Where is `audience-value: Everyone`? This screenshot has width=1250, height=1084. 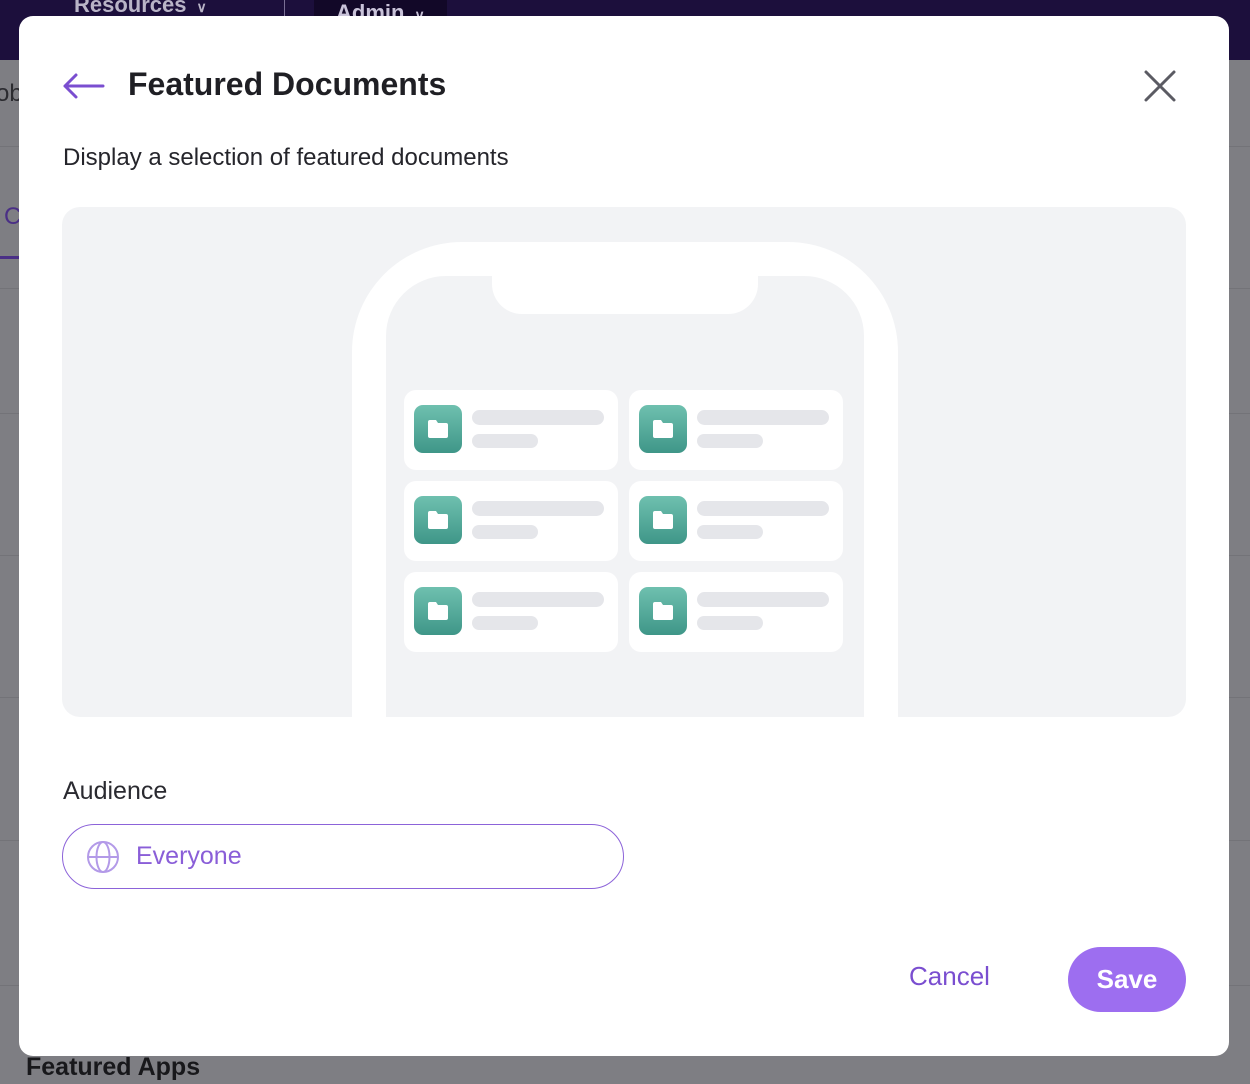
audience-value: Everyone is located at coordinates (189, 856).